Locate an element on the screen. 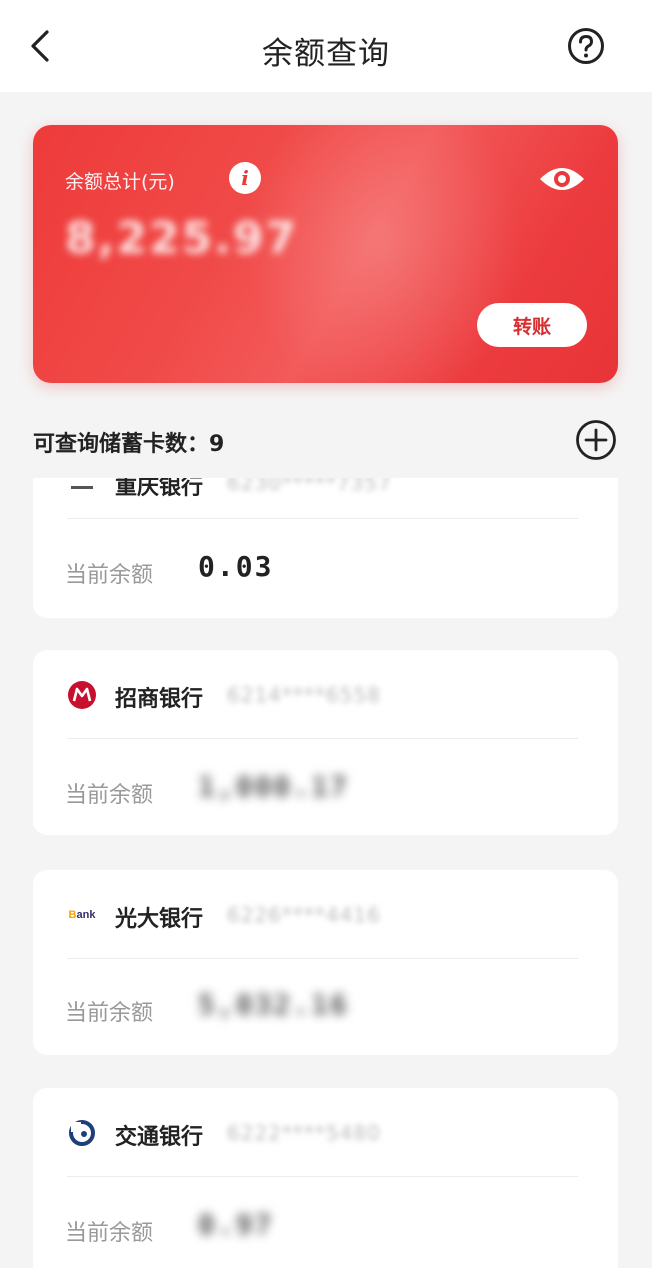  bank-card-header: Bank 光大银行 6226****4416 is located at coordinates (325, 915).